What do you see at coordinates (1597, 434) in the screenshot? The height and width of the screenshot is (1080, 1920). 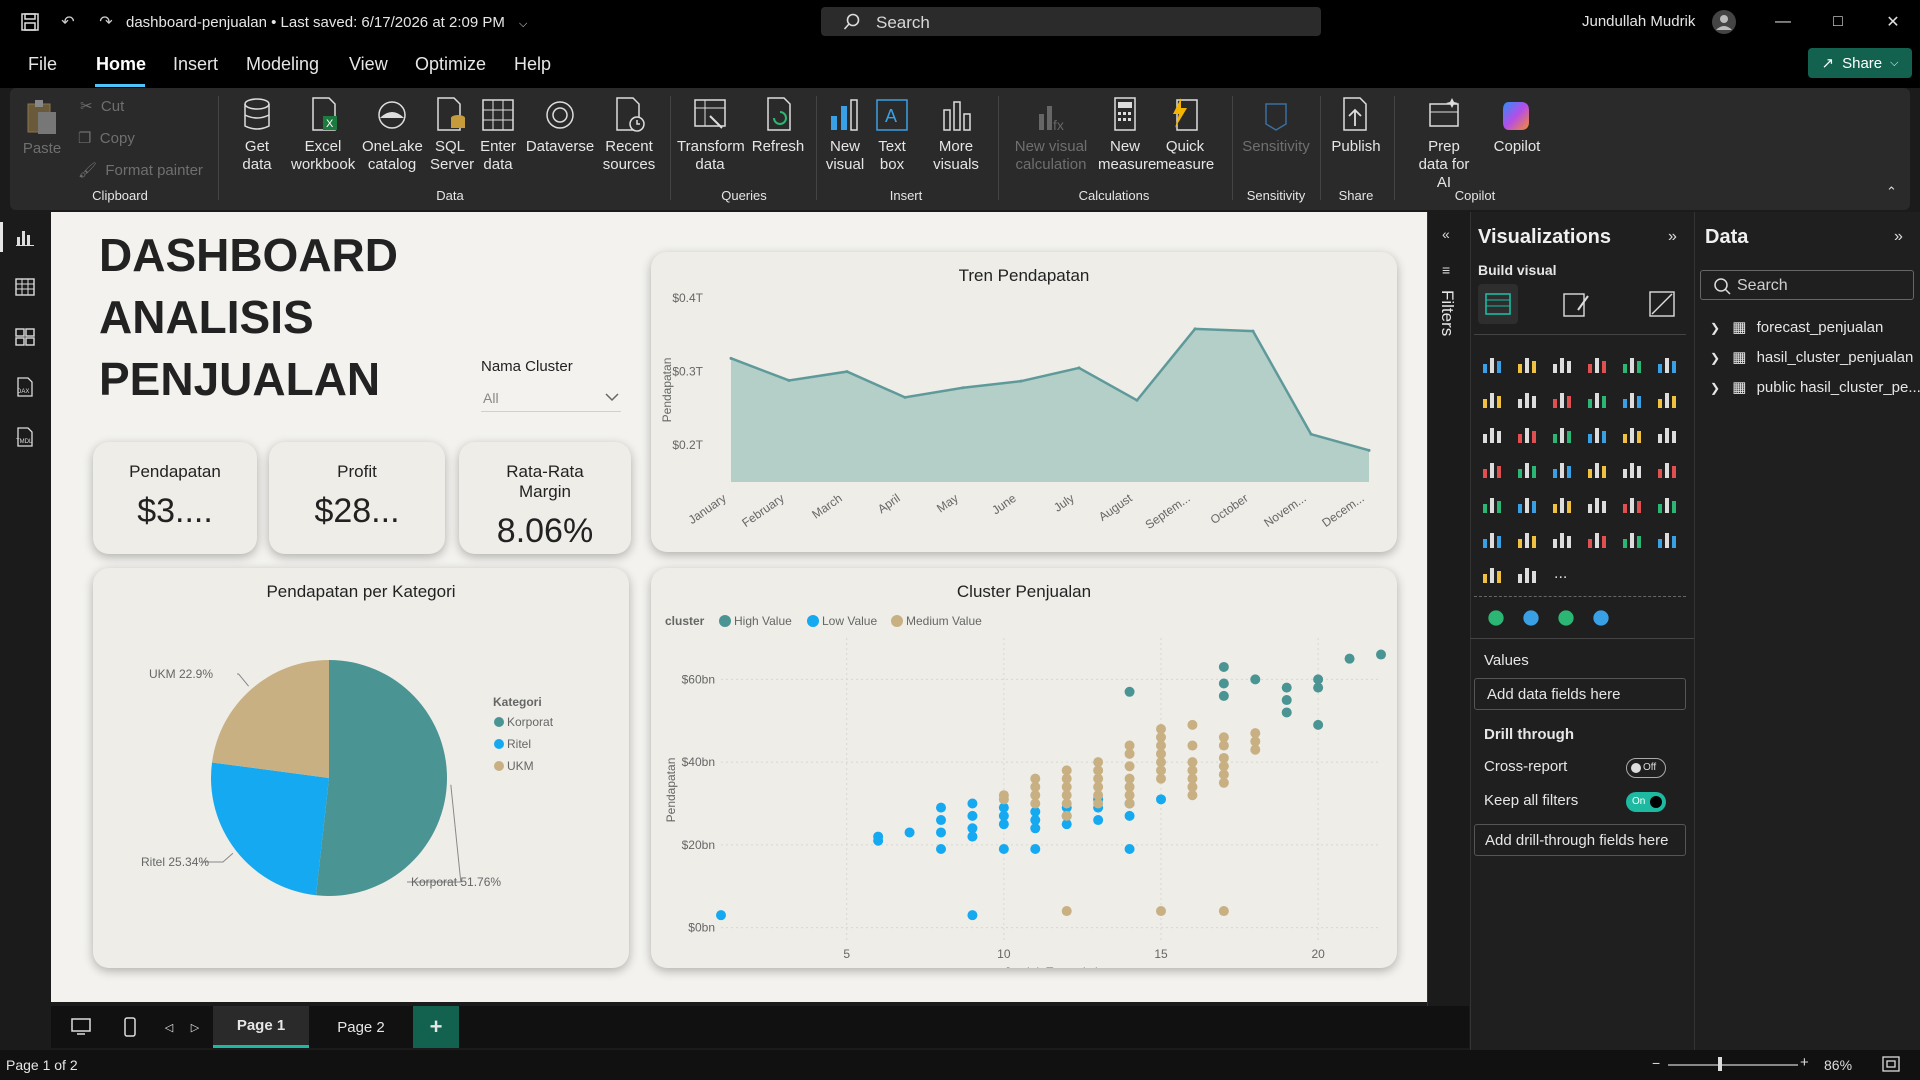 I see `scatter-icon` at bounding box center [1597, 434].